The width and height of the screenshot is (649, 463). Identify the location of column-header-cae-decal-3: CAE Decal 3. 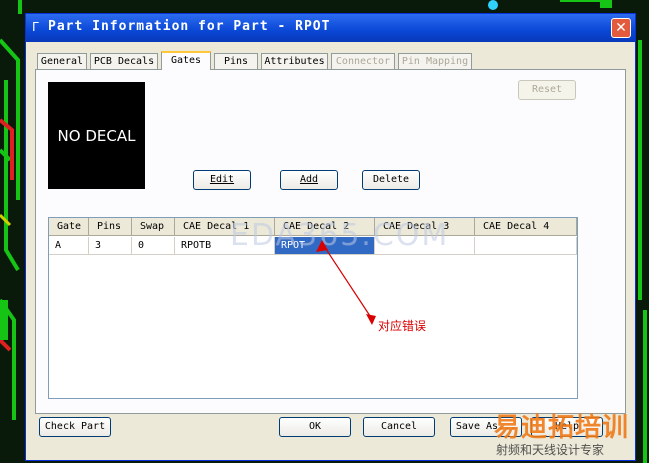
(425, 227).